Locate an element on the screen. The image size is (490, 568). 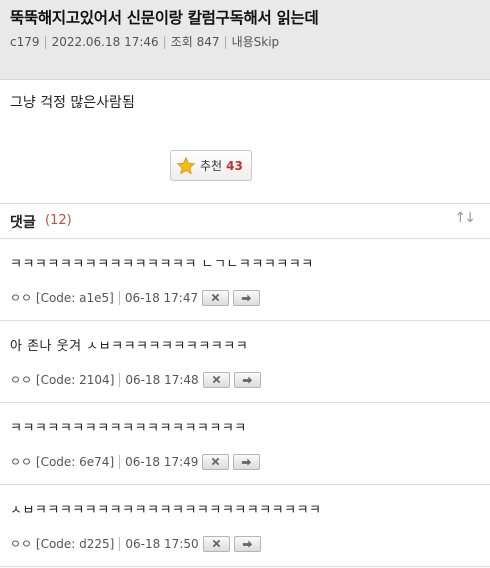
comment-meta: ㅇㅇ [Code: 2104] 06-18 17:48 is located at coordinates (135, 379).